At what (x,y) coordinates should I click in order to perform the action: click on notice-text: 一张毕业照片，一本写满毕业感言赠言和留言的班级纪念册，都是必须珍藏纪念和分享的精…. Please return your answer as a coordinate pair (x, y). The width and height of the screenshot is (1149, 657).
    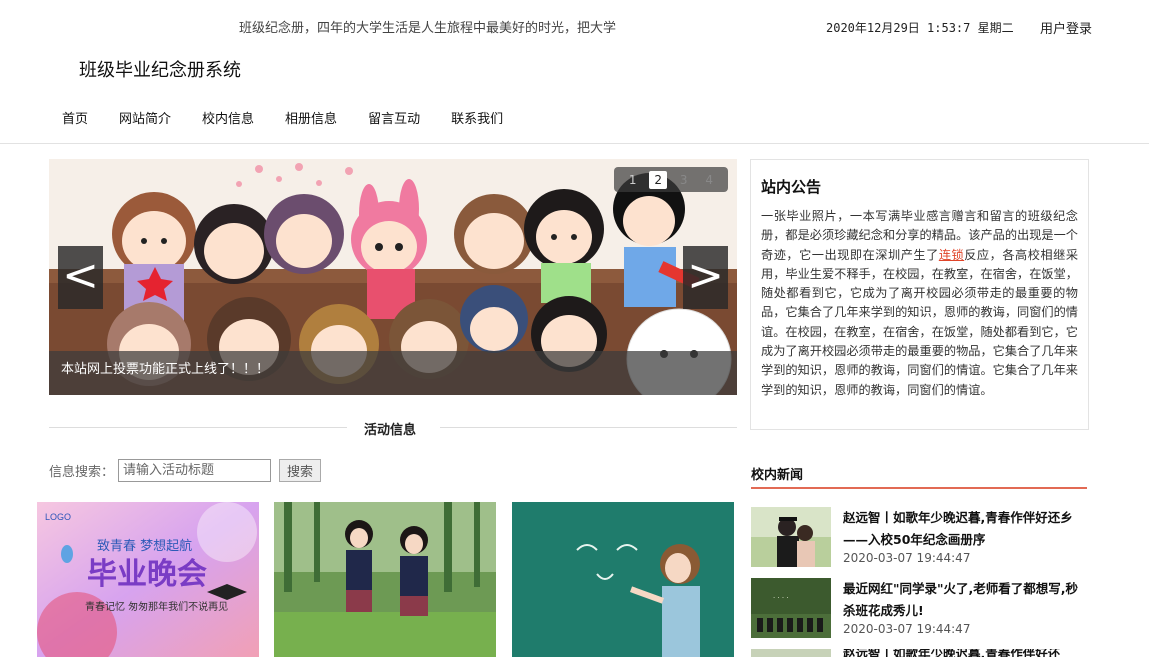
    Looking at the image, I should click on (919, 303).